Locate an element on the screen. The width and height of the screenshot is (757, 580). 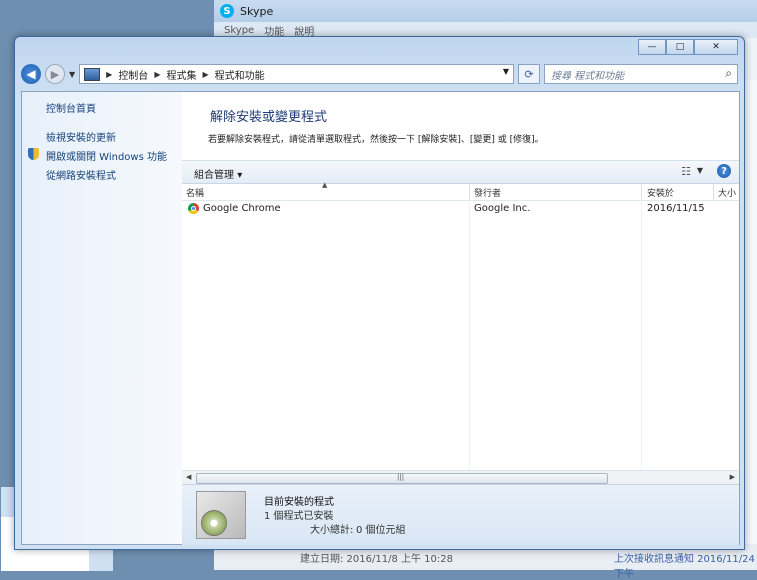
caption-buttons: — □ ✕ is located at coordinates (688, 47).